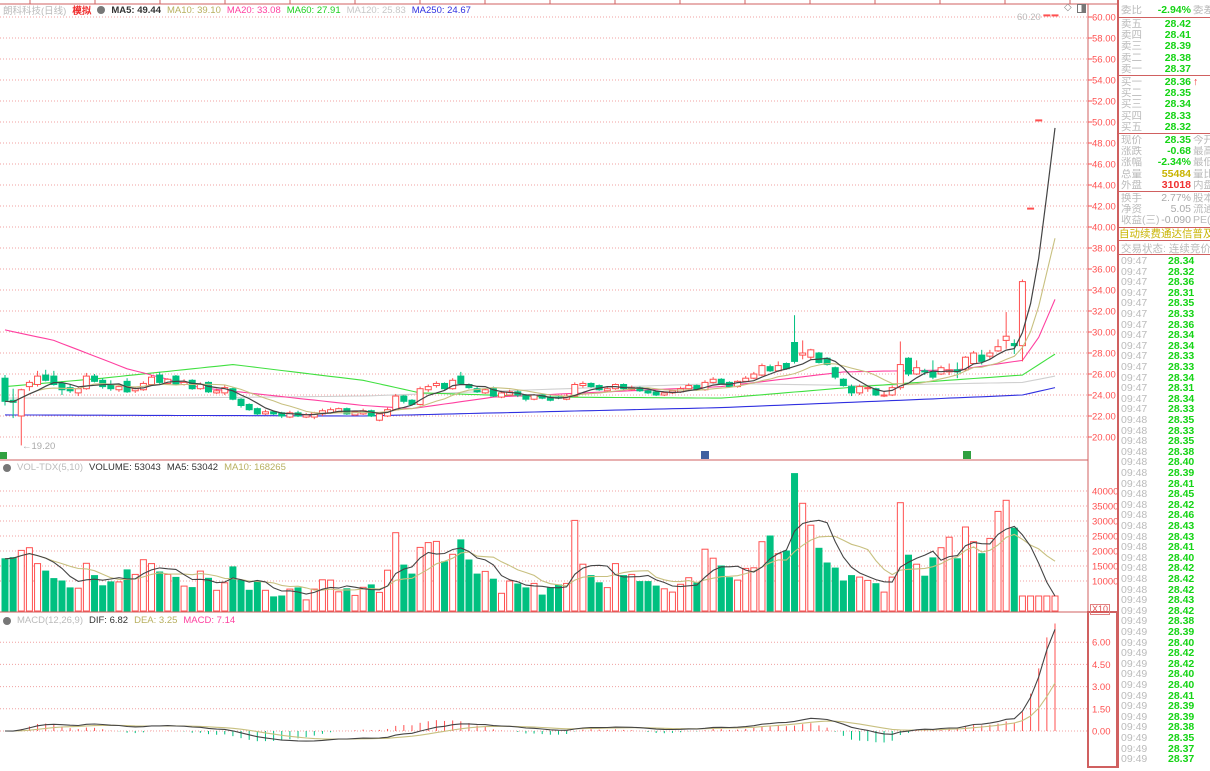  Describe the element at coordinates (1104, 60) in the screenshot. I see `price-axis-label: 56.00` at that location.